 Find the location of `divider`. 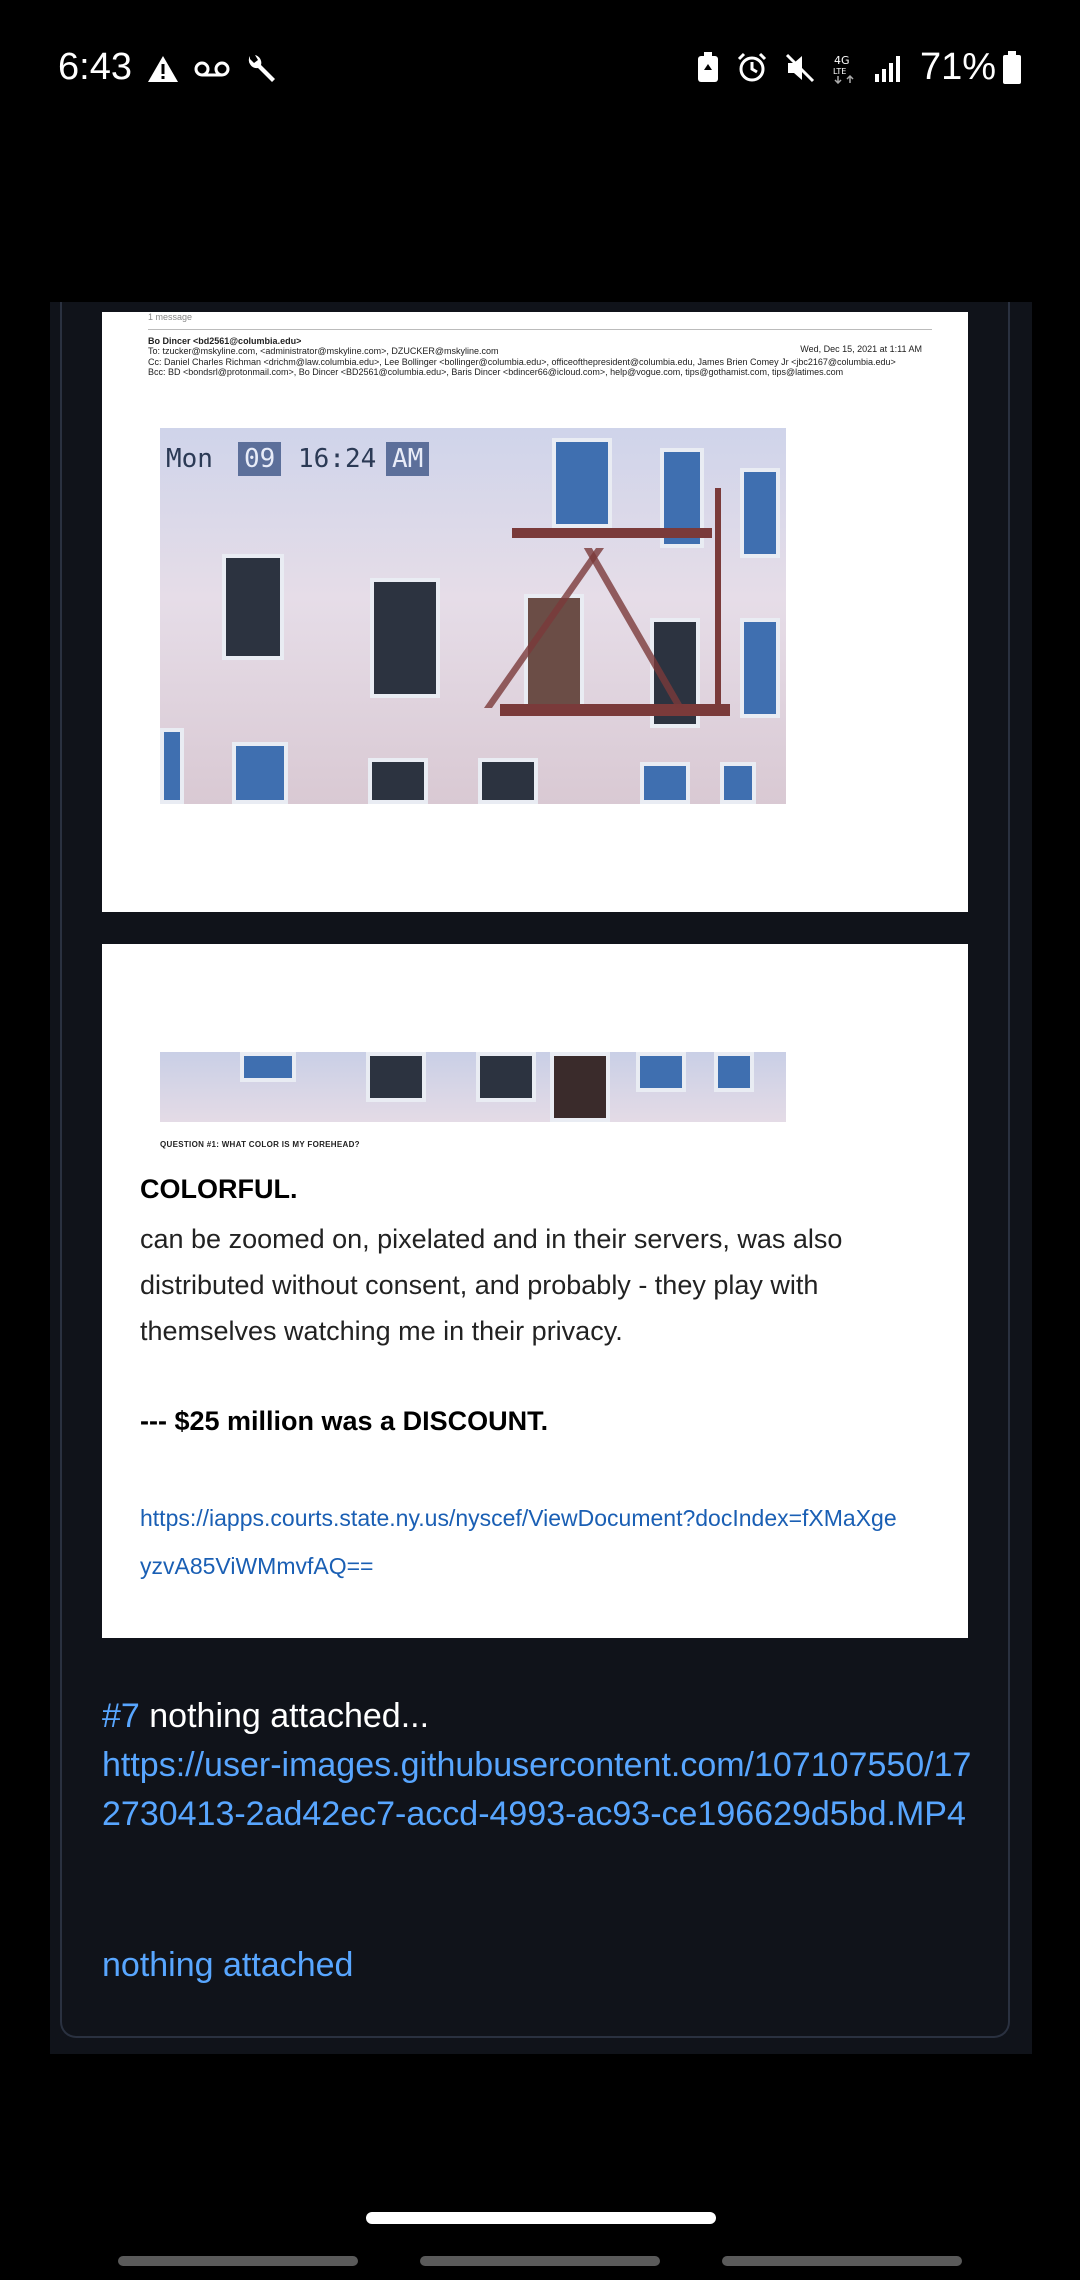

divider is located at coordinates (540, 329).